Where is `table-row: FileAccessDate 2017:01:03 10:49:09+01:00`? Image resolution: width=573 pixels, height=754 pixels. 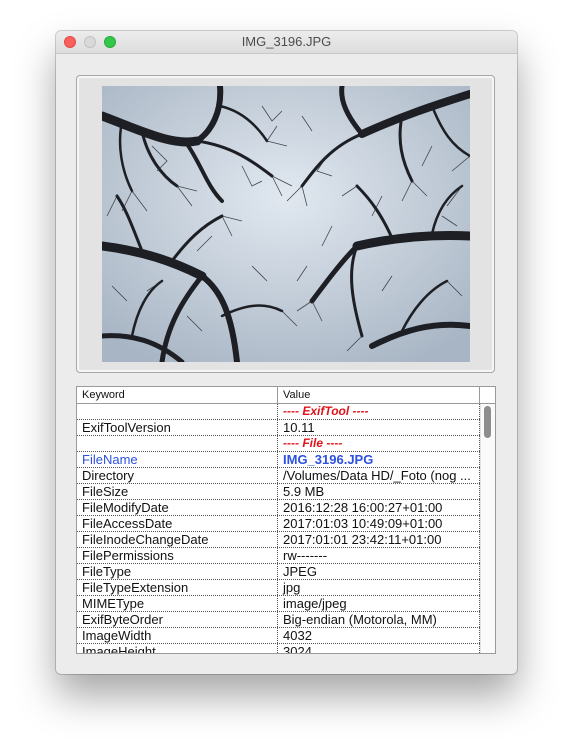 table-row: FileAccessDate 2017:01:03 10:49:09+01:00 is located at coordinates (278, 524).